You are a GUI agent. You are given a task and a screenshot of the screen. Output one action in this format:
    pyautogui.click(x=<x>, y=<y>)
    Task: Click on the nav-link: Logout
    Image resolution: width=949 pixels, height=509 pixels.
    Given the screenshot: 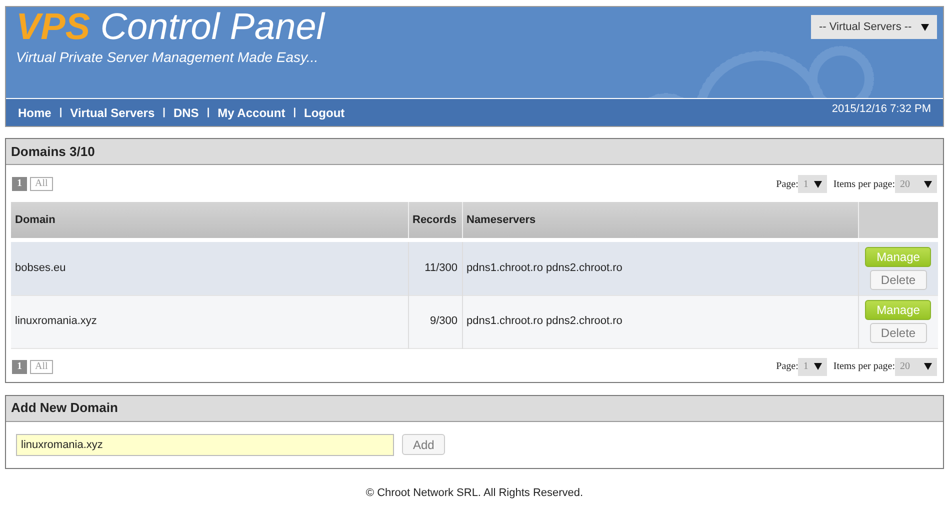 What is the action you would take?
    pyautogui.click(x=324, y=113)
    